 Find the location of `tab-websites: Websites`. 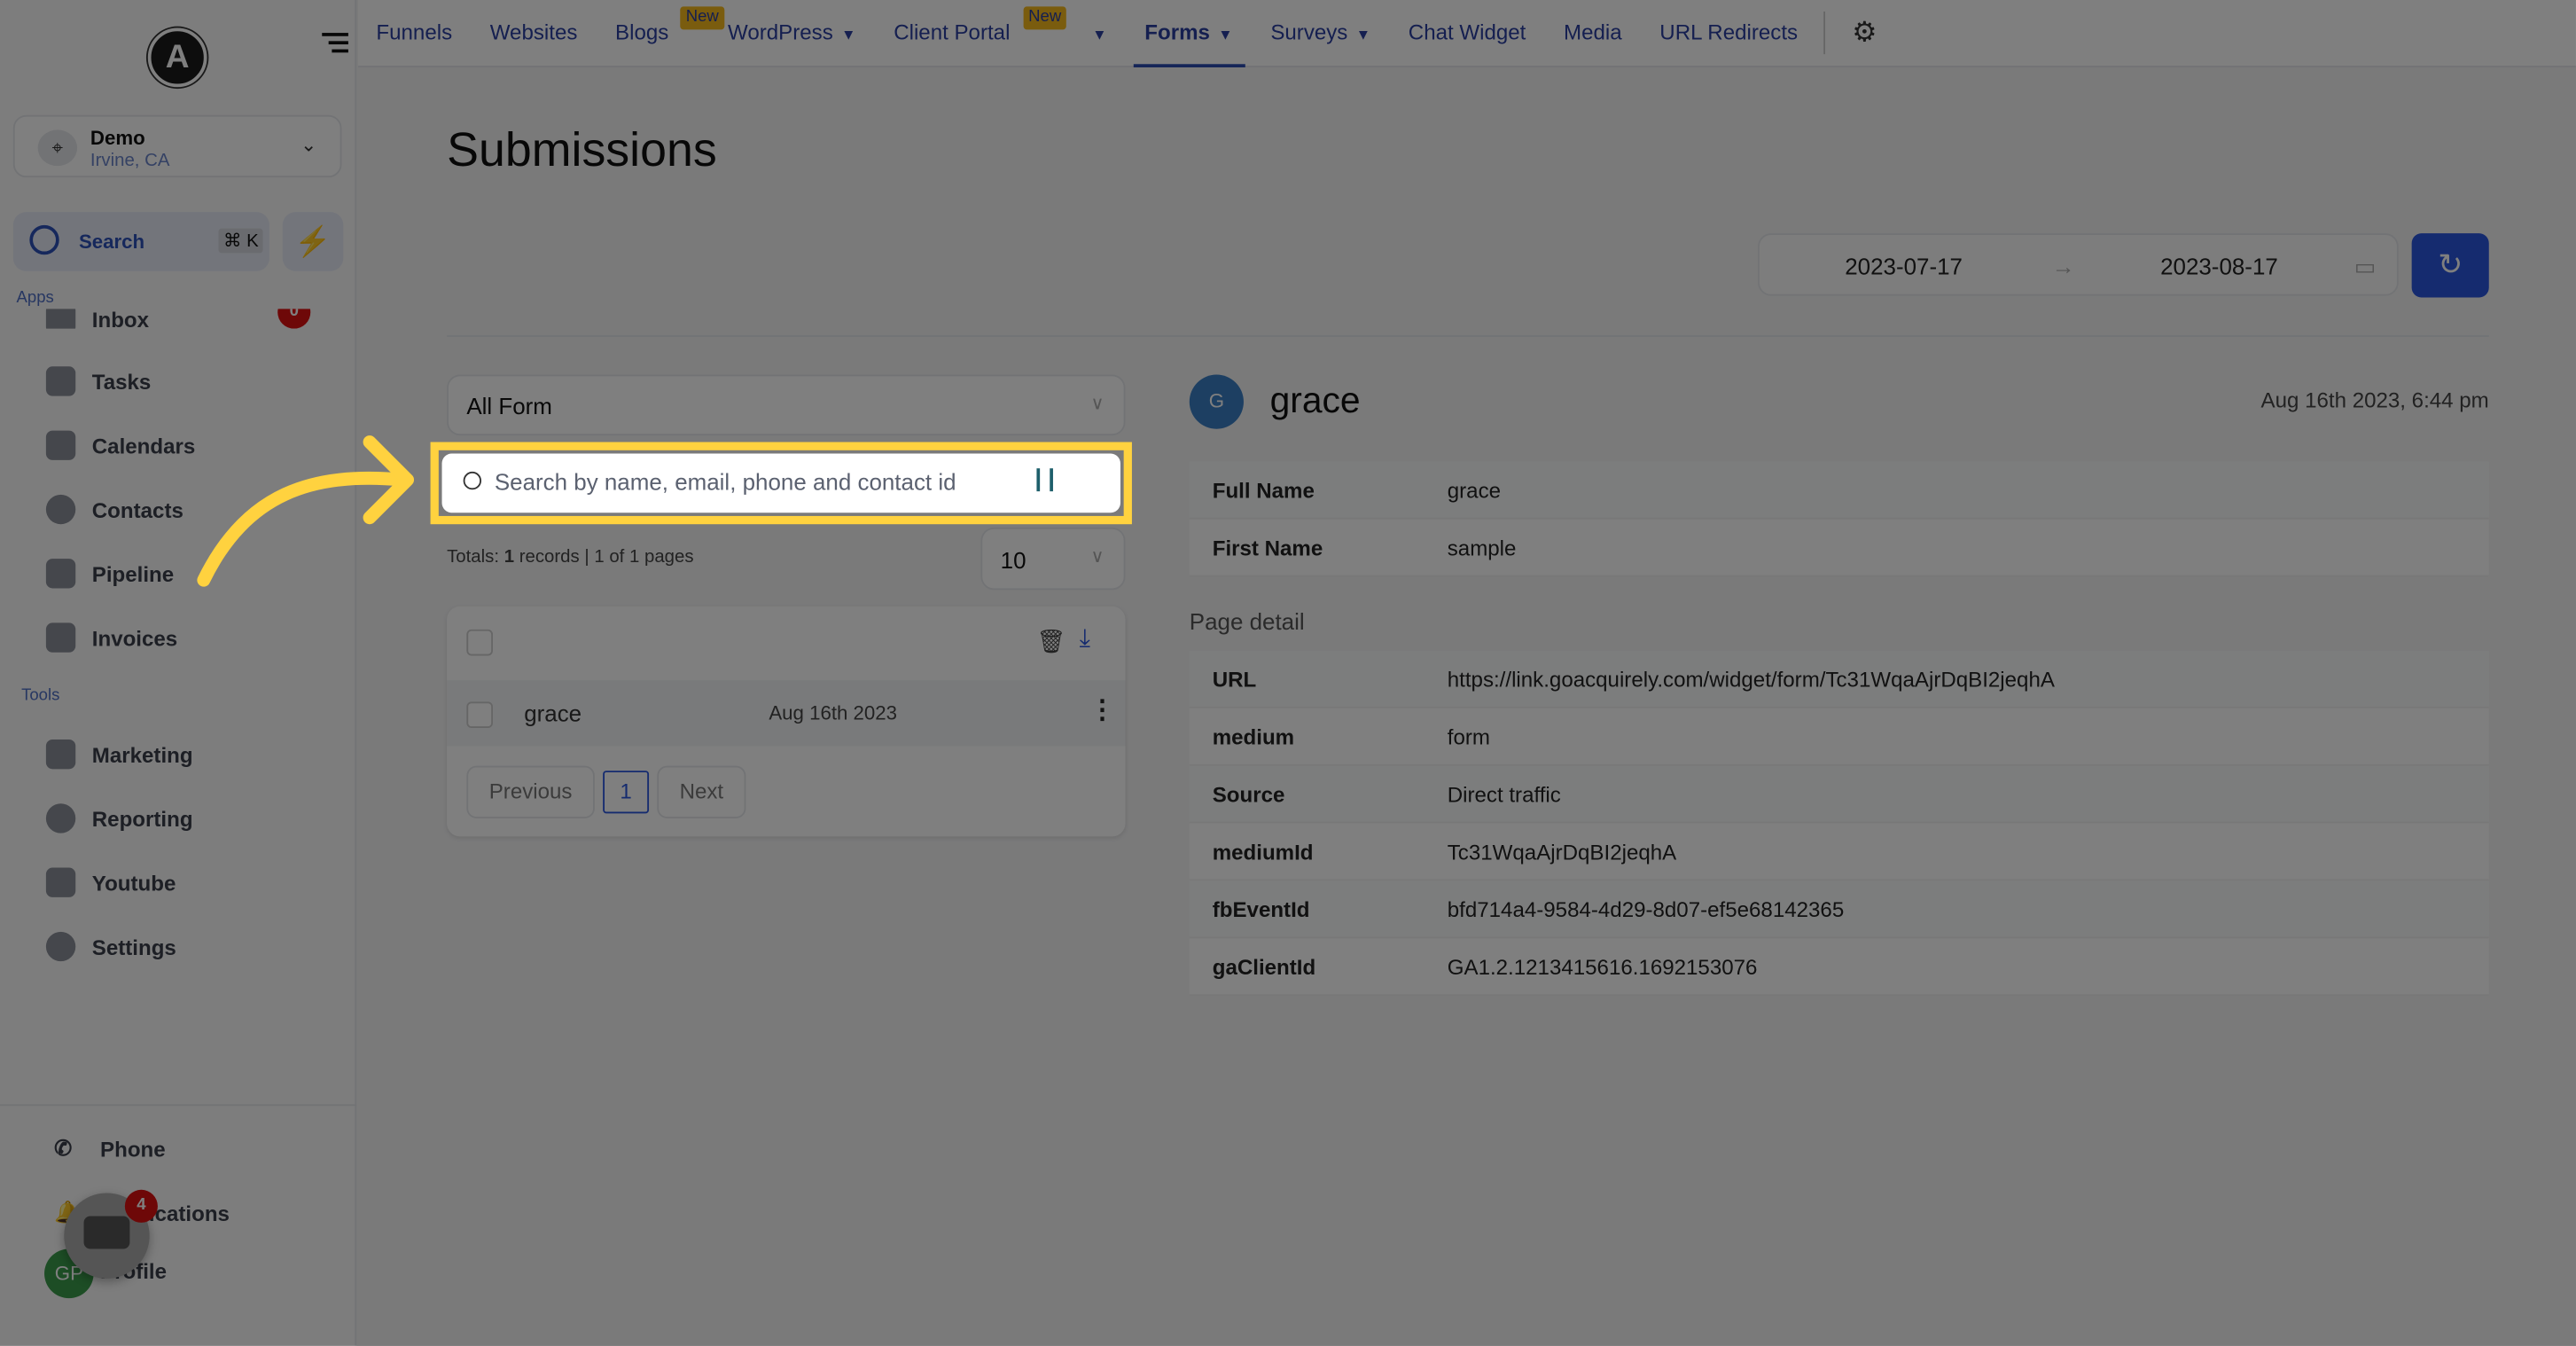

tab-websites: Websites is located at coordinates (534, 33).